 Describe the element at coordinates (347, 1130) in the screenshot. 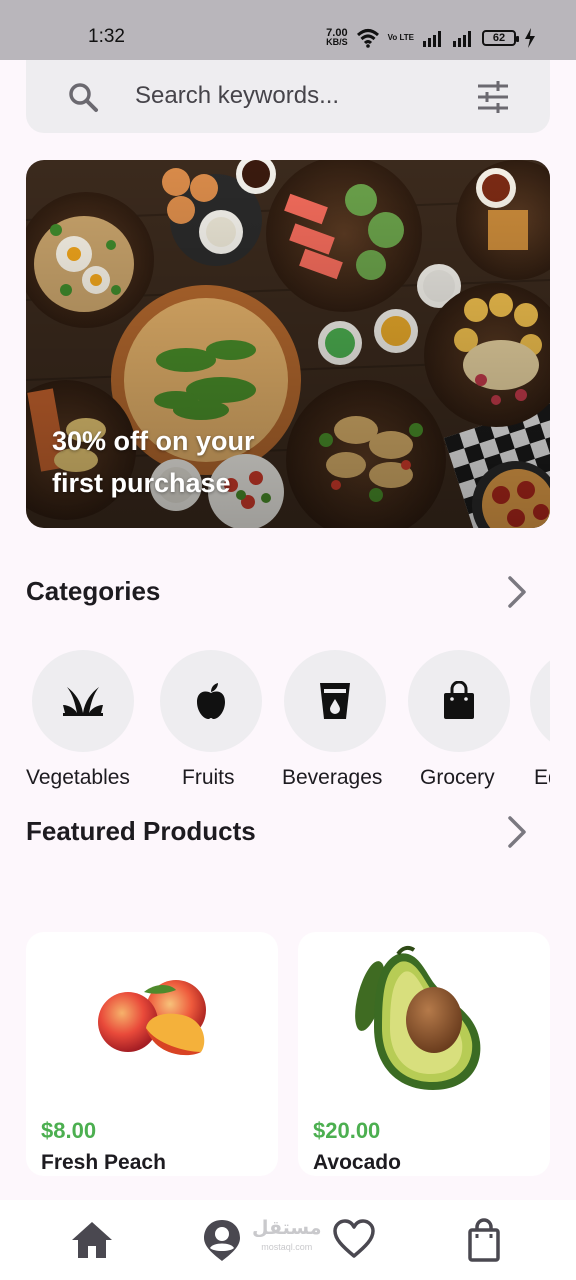

I see `product-price: $20.00` at that location.